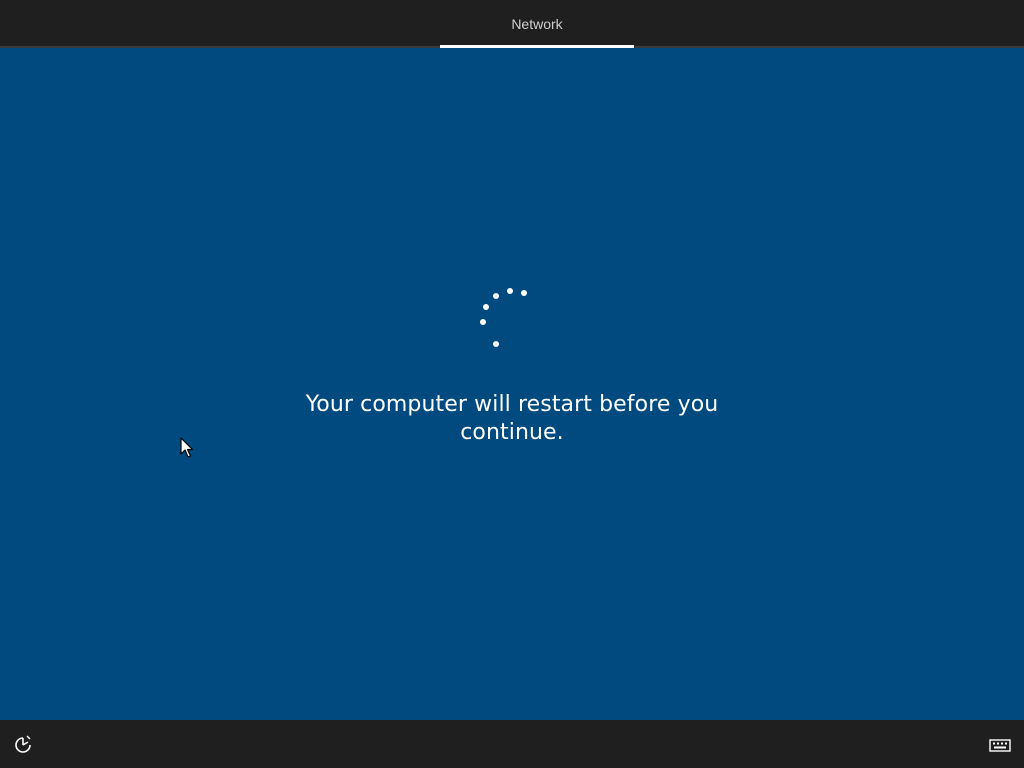 This screenshot has width=1024, height=768. What do you see at coordinates (503, 317) in the screenshot?
I see `loading-spinner-icon` at bounding box center [503, 317].